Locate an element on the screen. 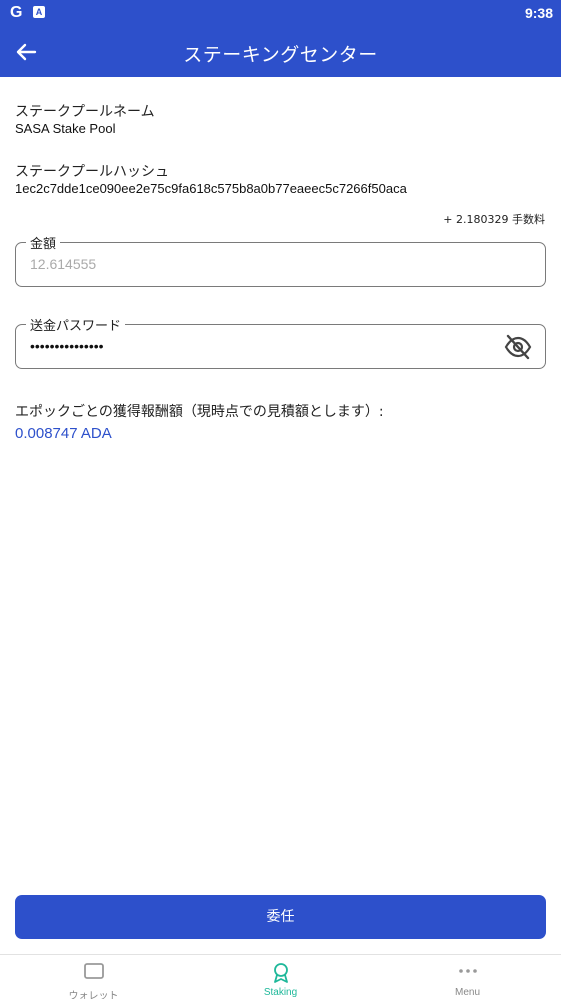  pool-name-value: SASA Stake Pool is located at coordinates (65, 128).